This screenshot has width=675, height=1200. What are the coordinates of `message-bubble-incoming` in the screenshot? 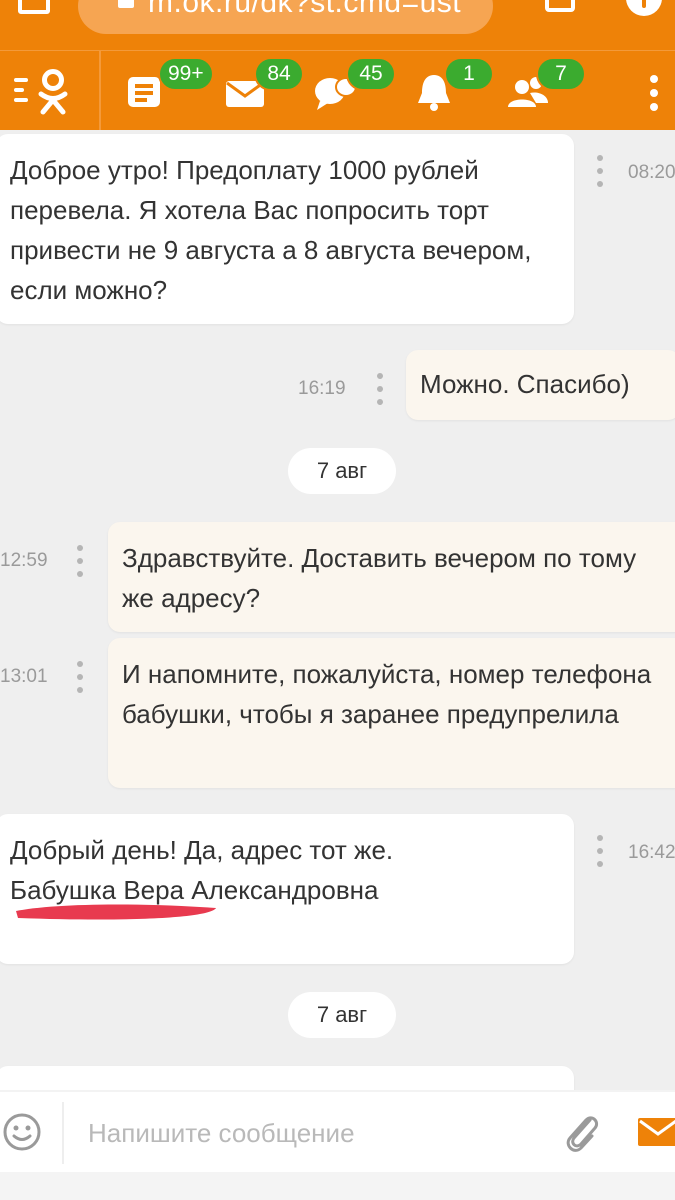 It's located at (287, 1078).